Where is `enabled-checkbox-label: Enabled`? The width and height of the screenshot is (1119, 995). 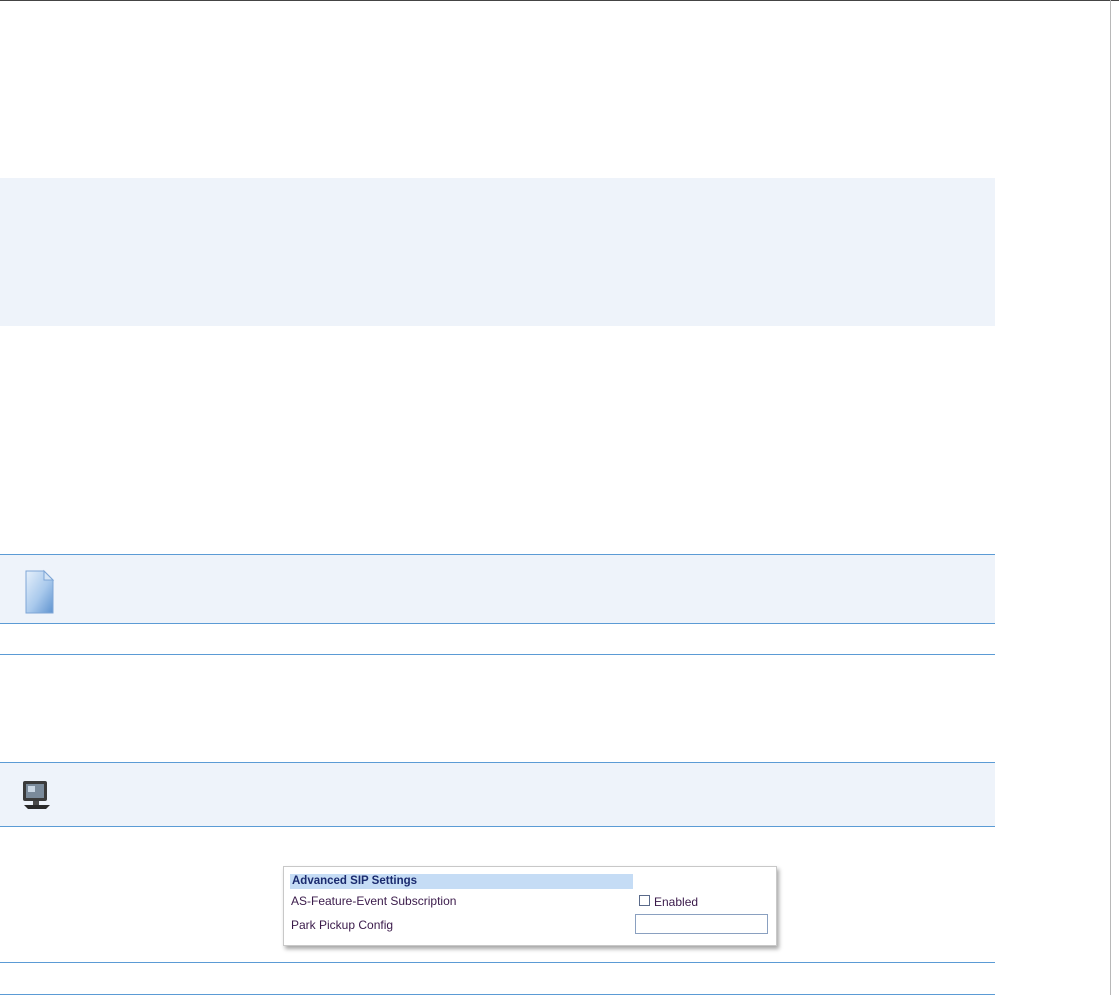
enabled-checkbox-label: Enabled is located at coordinates (676, 902).